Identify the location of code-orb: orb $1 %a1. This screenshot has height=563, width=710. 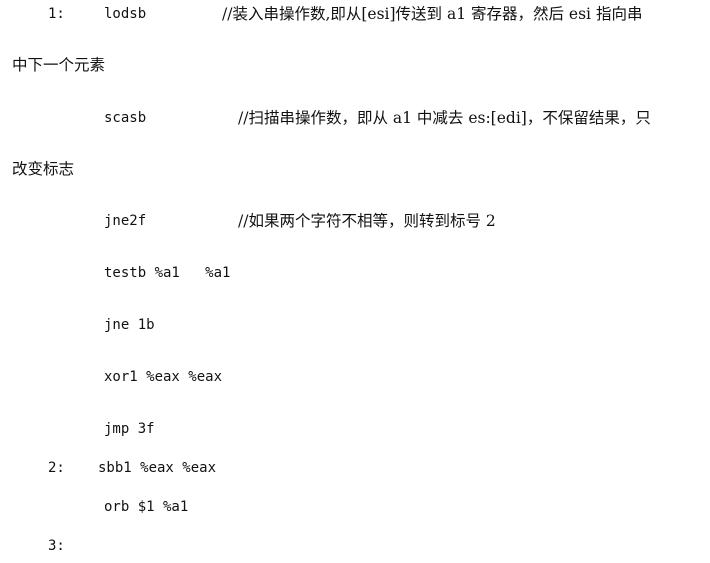
(146, 507).